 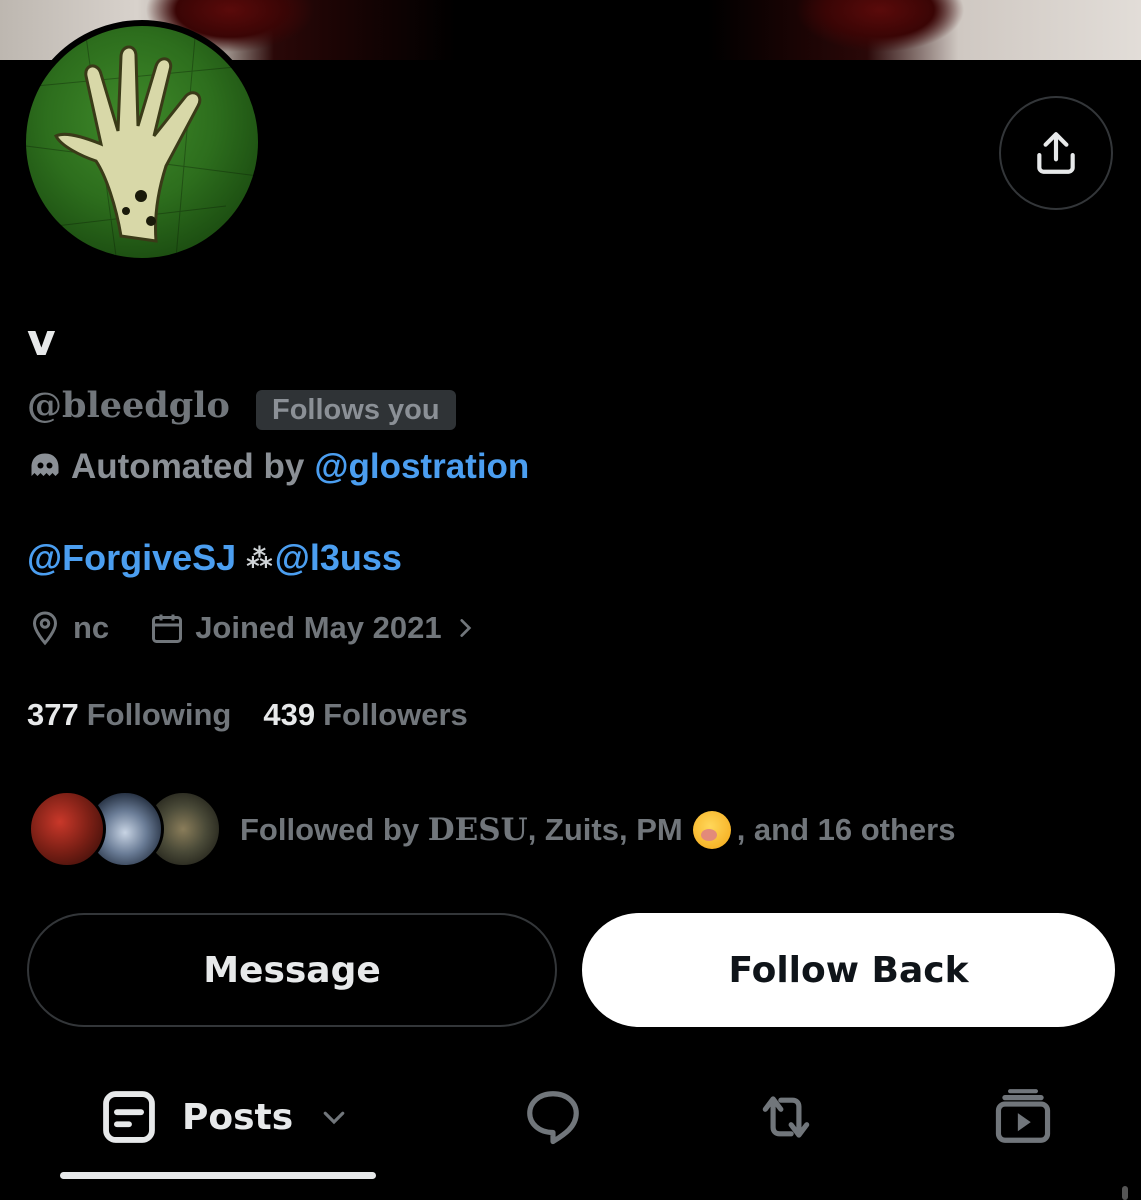 I want to click on share-button, so click(x=1056, y=153).